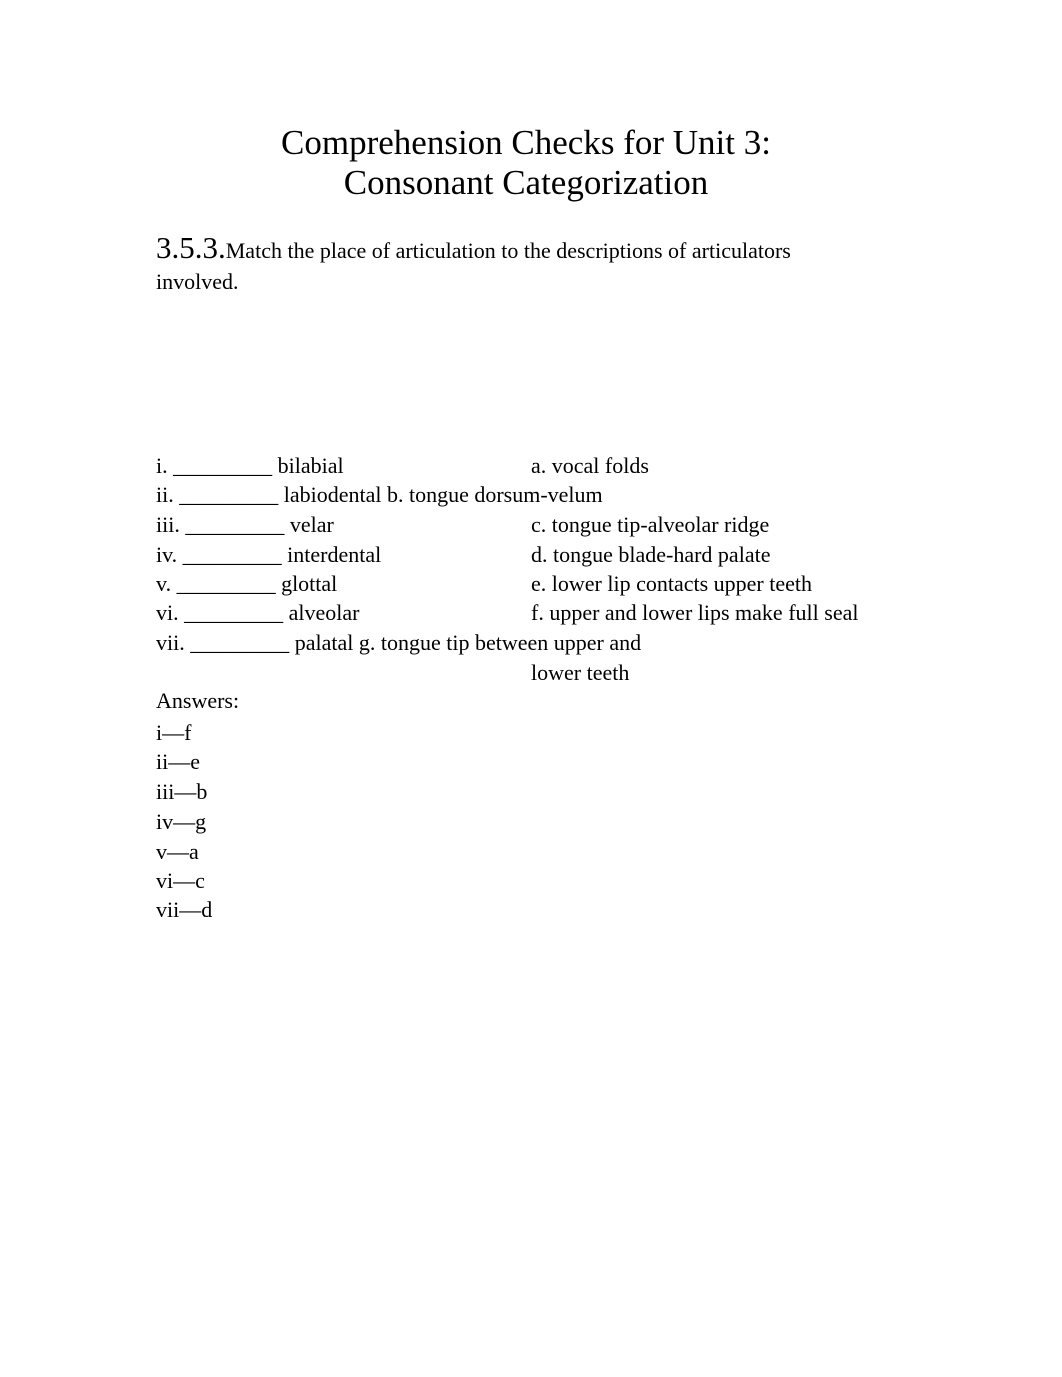 Image resolution: width=1062 pixels, height=1377 pixels. Describe the element at coordinates (526, 182) in the screenshot. I see `document-title-line-2: Consonant Categorization` at that location.